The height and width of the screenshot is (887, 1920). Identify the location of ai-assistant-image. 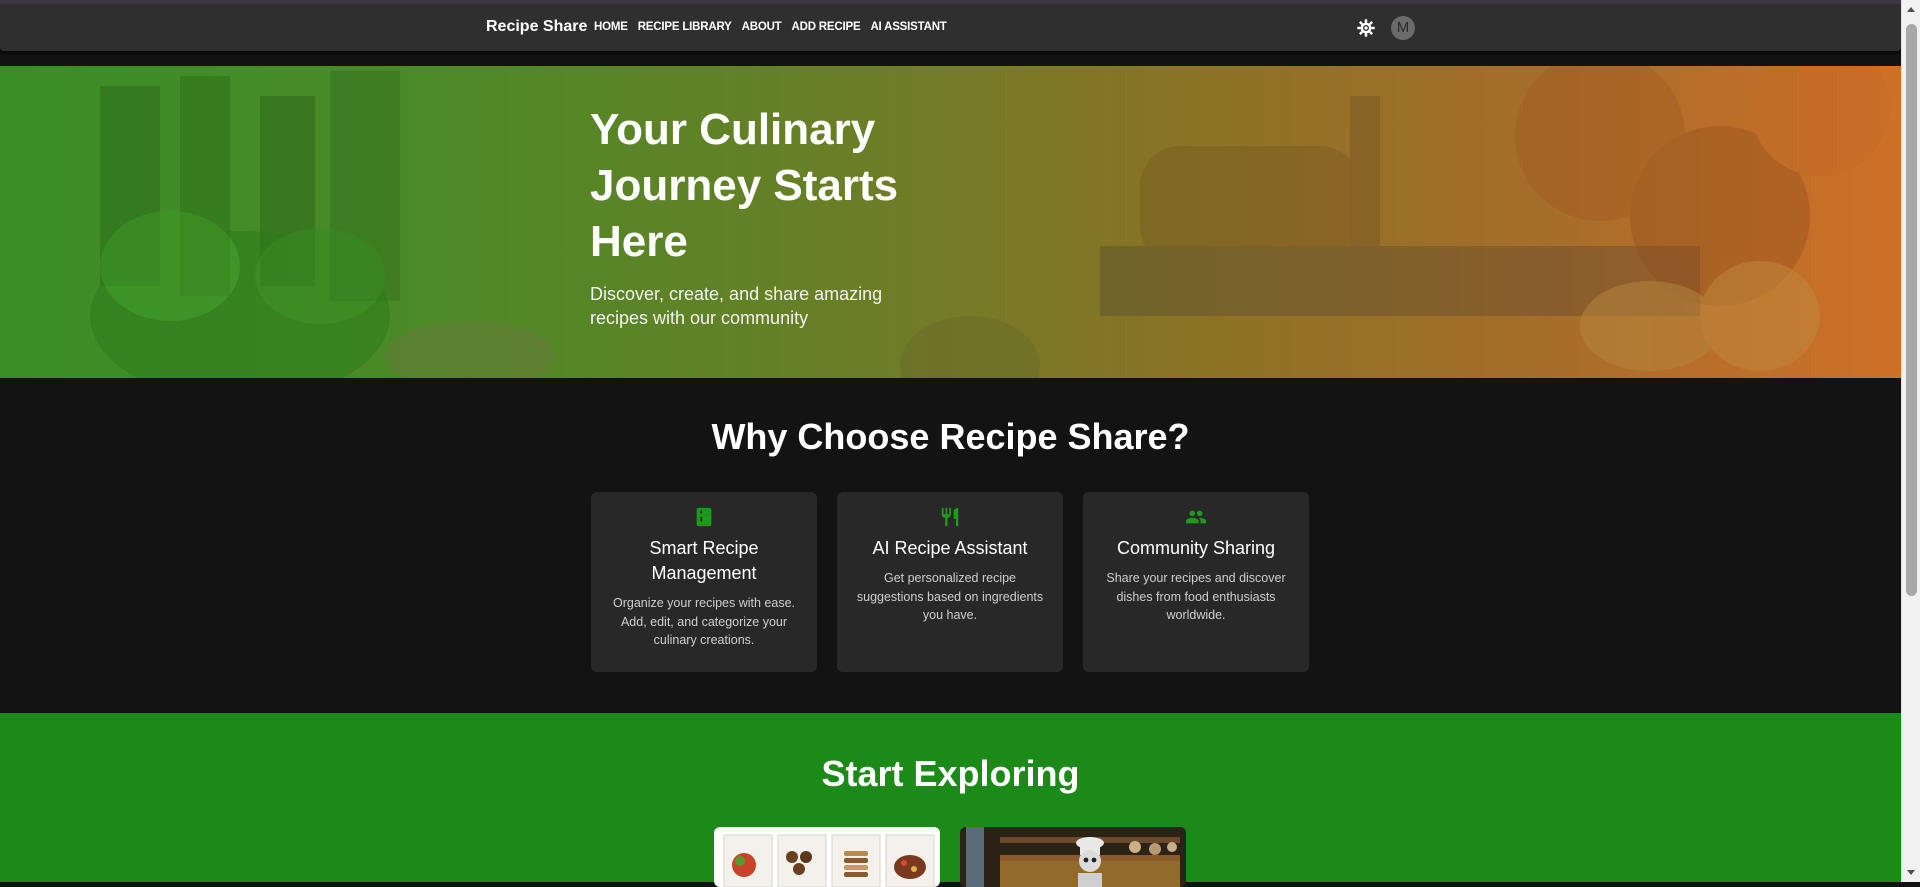
(1073, 857).